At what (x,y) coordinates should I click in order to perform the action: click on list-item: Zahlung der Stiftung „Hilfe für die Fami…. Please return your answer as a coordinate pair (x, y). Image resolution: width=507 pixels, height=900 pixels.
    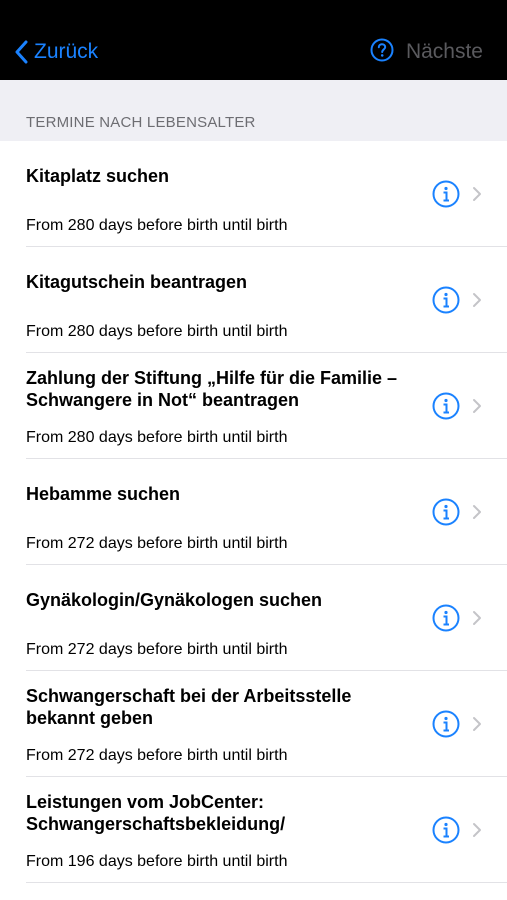
    Looking at the image, I should click on (253, 406).